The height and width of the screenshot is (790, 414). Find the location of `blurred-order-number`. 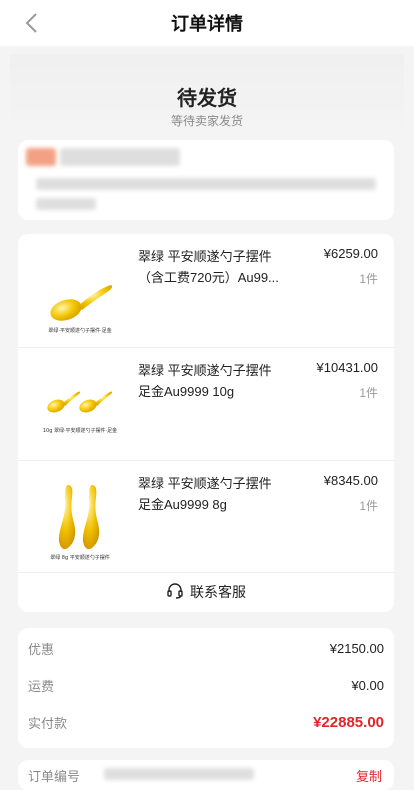

blurred-order-number is located at coordinates (179, 774).